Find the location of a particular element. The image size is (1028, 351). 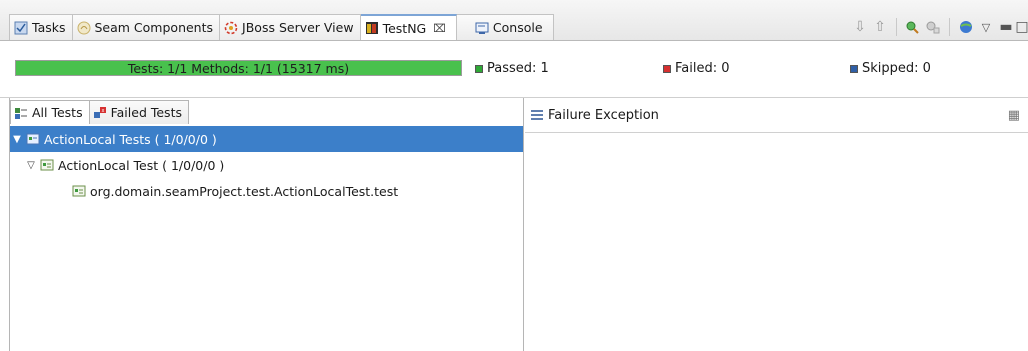

skipped-icon is located at coordinates (854, 68).